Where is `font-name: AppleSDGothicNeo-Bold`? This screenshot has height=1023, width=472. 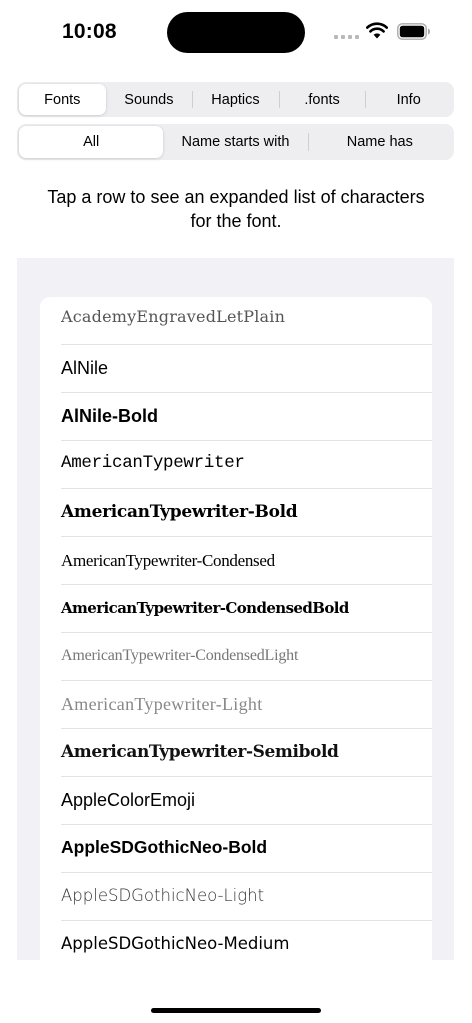 font-name: AppleSDGothicNeo-Bold is located at coordinates (164, 847).